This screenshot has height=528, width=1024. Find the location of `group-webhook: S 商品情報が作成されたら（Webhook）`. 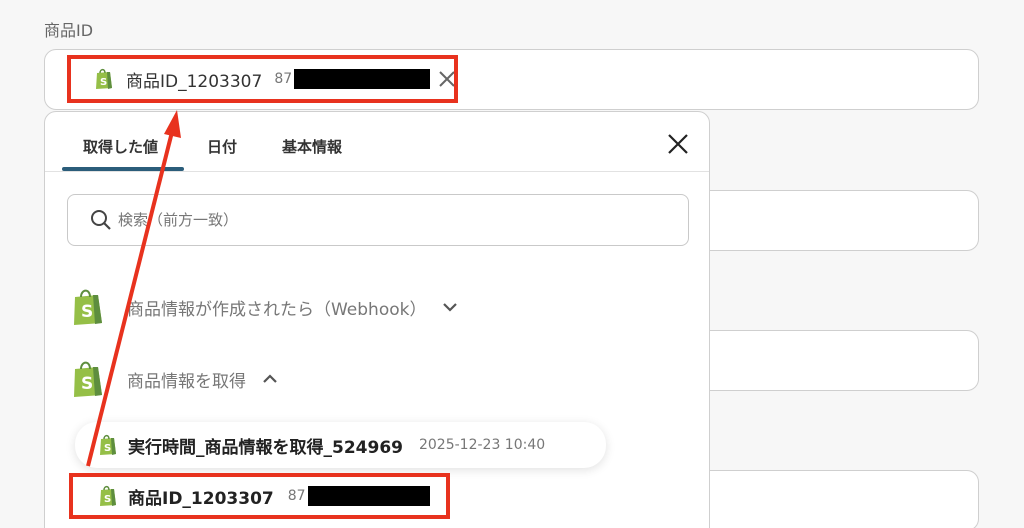

group-webhook: S 商品情報が作成されたら（Webhook） is located at coordinates (264, 307).